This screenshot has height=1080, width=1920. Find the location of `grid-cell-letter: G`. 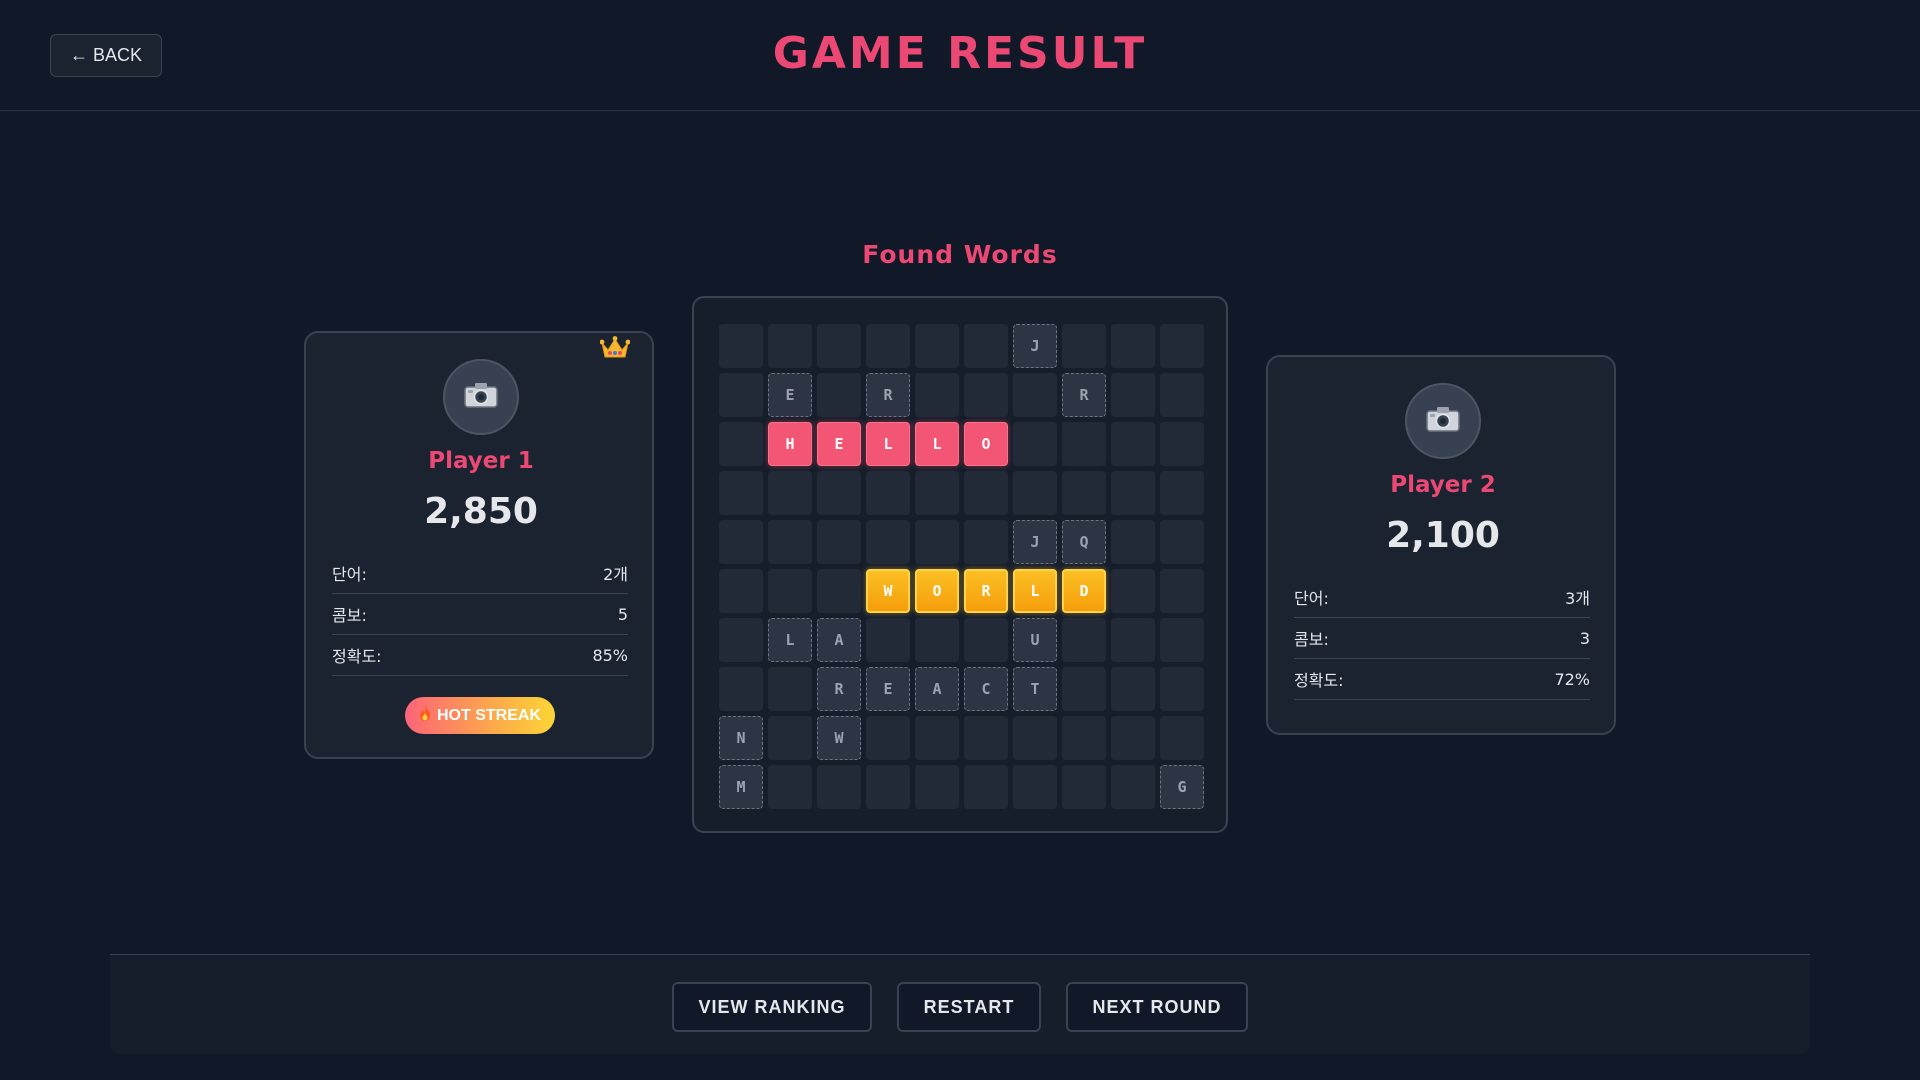

grid-cell-letter: G is located at coordinates (1182, 787).